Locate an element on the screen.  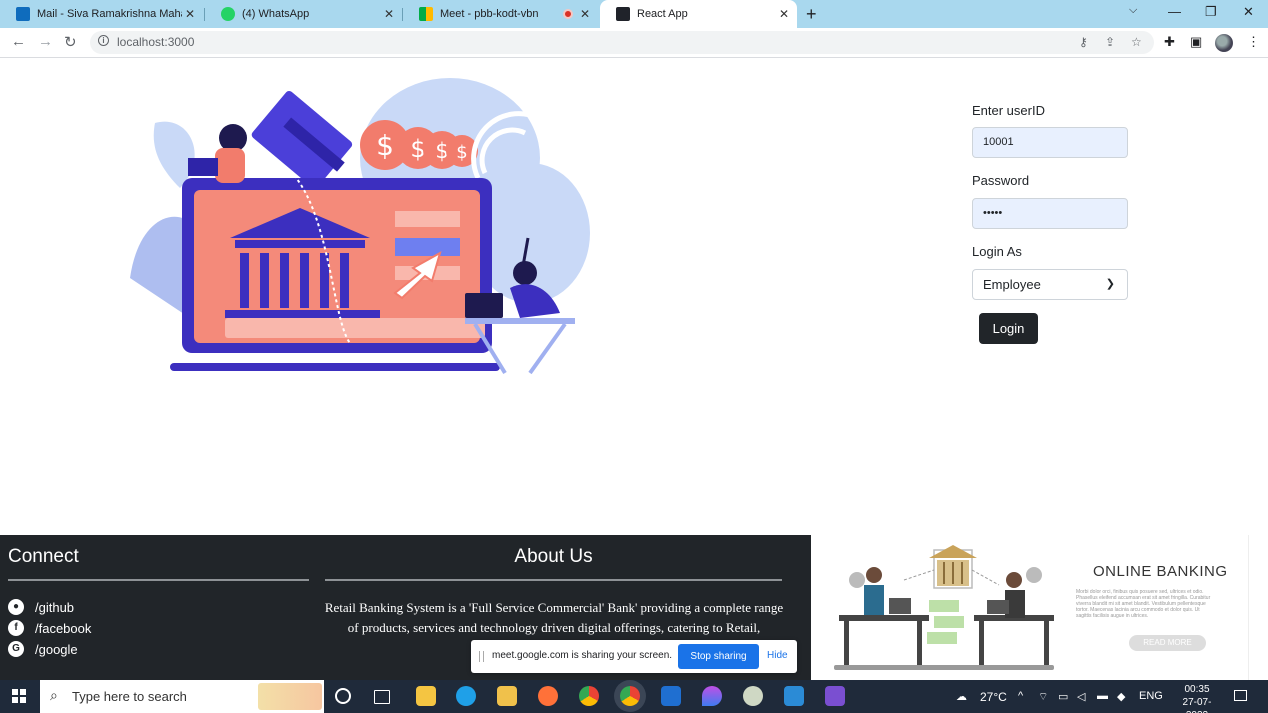
network-icon: ⌔ is located at coordinates (1043, 697).